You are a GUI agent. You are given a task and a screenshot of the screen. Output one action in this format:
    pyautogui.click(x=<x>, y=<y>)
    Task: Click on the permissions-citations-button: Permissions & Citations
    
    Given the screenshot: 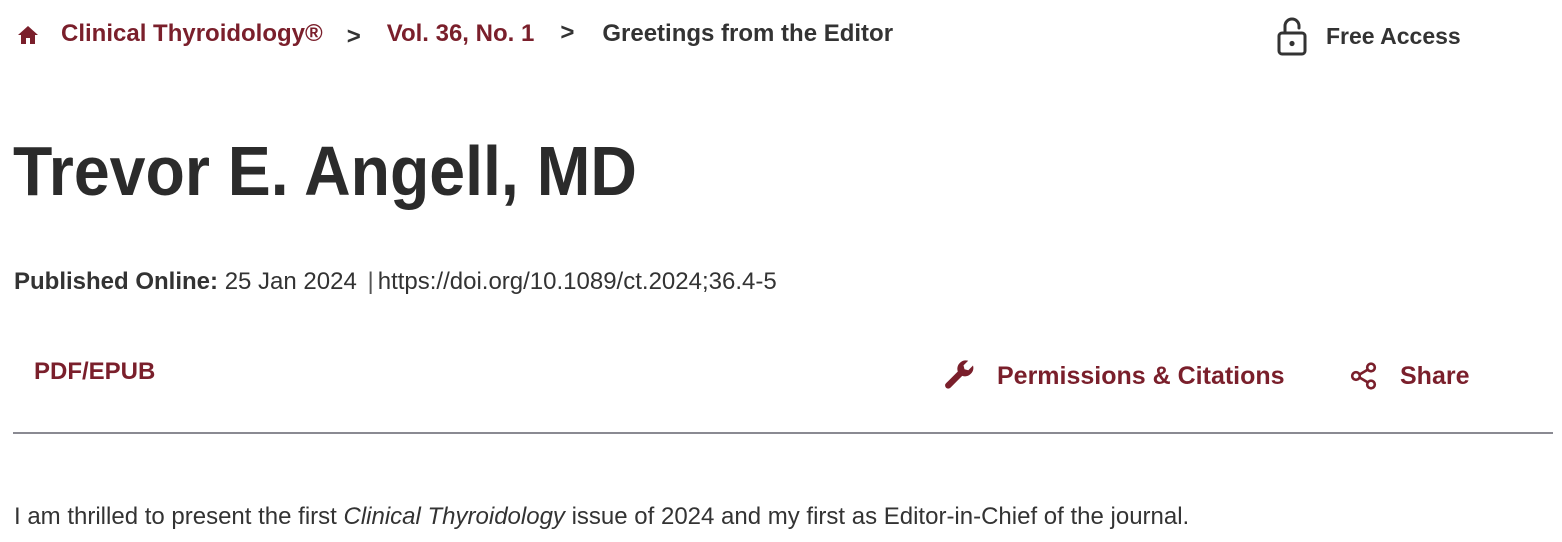 What is the action you would take?
    pyautogui.click(x=1114, y=376)
    